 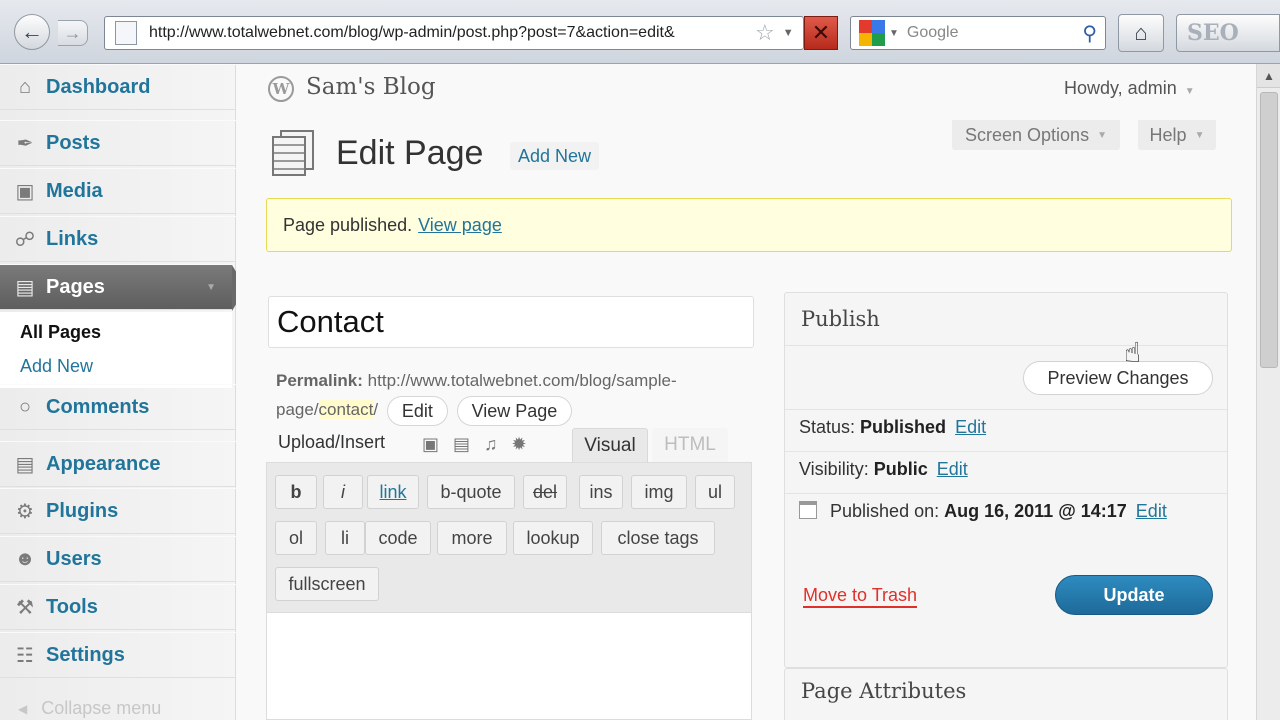 I want to click on qt-bquote-button: b-quote, so click(x=471, y=492).